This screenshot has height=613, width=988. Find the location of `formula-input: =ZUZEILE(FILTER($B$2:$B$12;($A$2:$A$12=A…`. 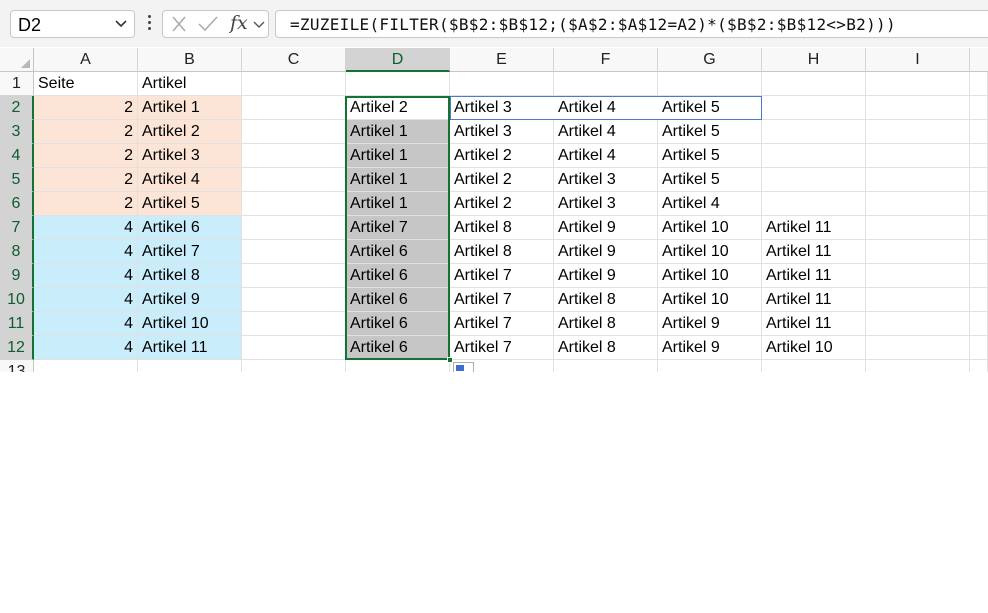

formula-input: =ZUZEILE(FILTER($B$2:$B$12;($A$2:$A$12=A… is located at coordinates (631, 24).